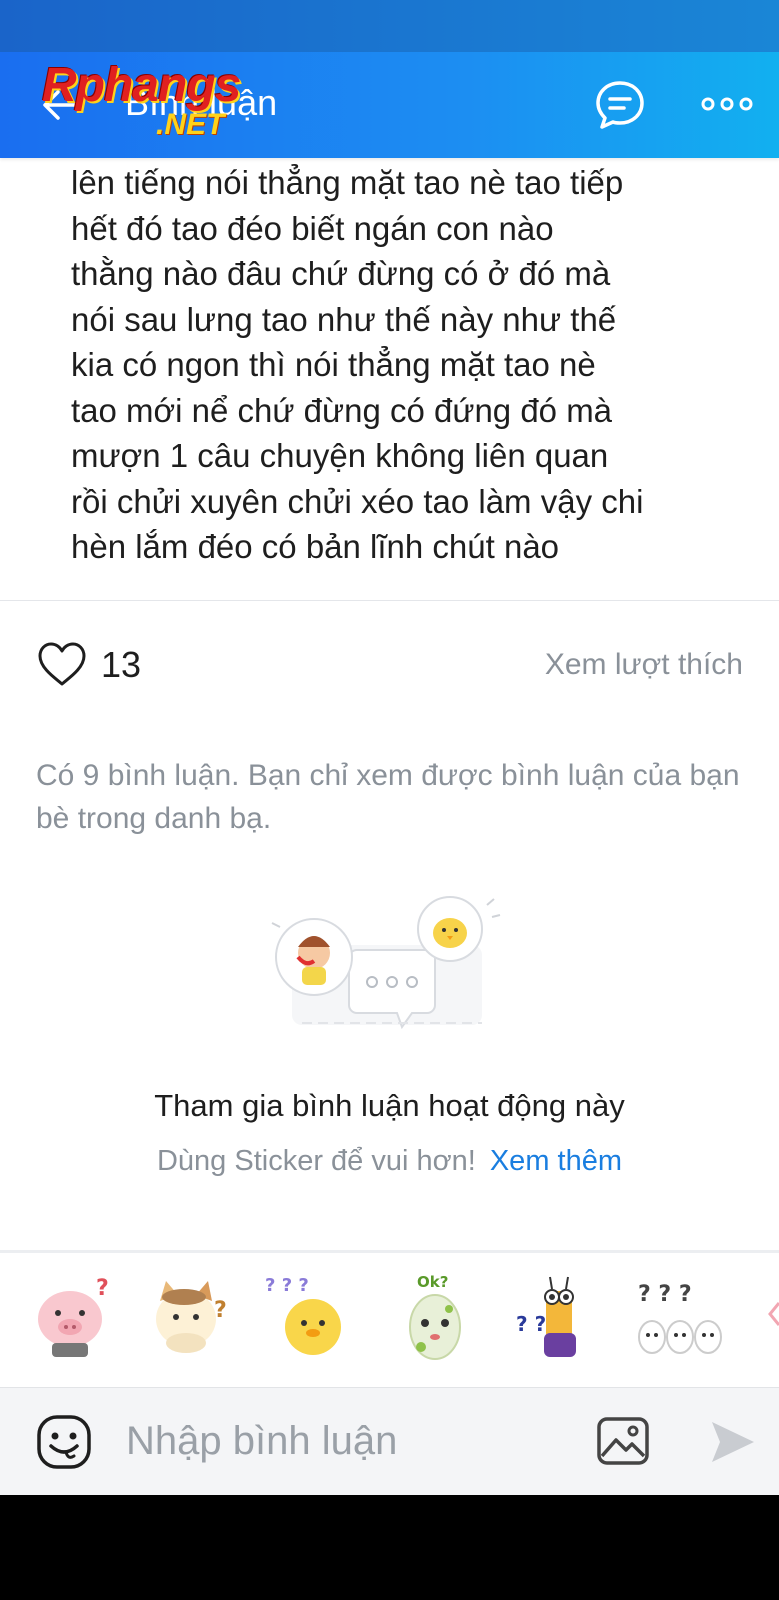 The image size is (779, 1600). What do you see at coordinates (620, 105) in the screenshot?
I see `chat-bubble-icon` at bounding box center [620, 105].